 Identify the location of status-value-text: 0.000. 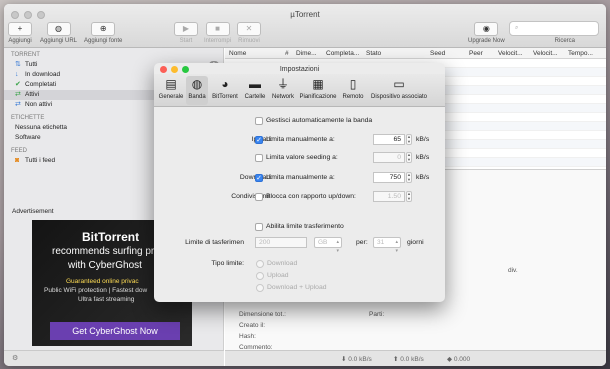
(462, 359).